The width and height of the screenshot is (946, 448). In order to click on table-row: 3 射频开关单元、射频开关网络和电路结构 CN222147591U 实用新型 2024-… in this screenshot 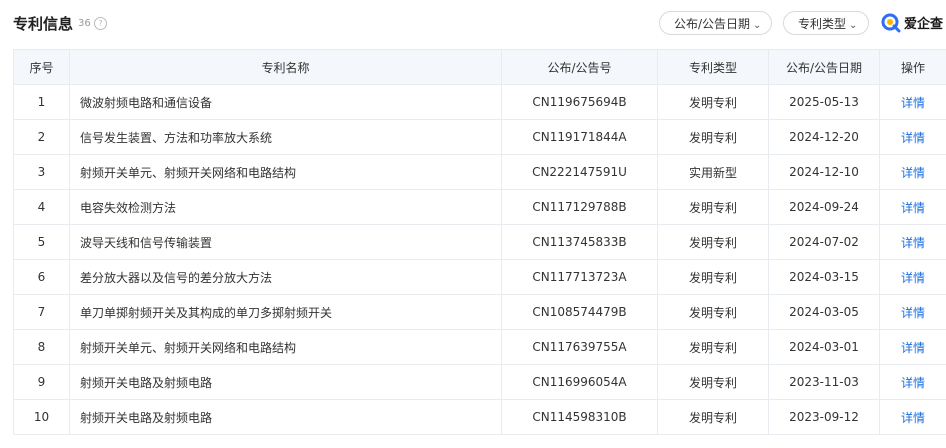, I will do `click(479, 172)`.